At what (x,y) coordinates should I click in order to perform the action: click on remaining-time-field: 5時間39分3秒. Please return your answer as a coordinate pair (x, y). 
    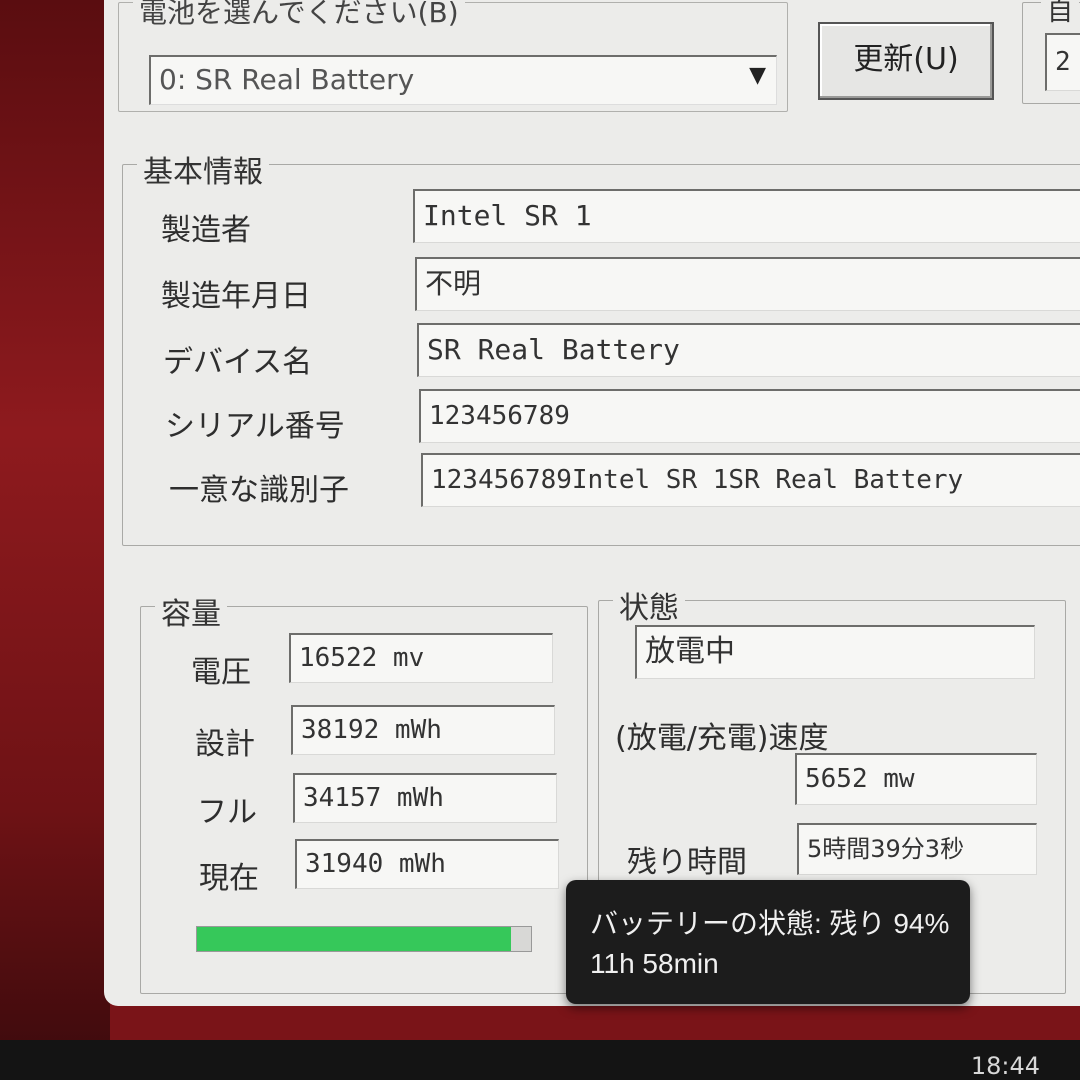
    Looking at the image, I should click on (917, 849).